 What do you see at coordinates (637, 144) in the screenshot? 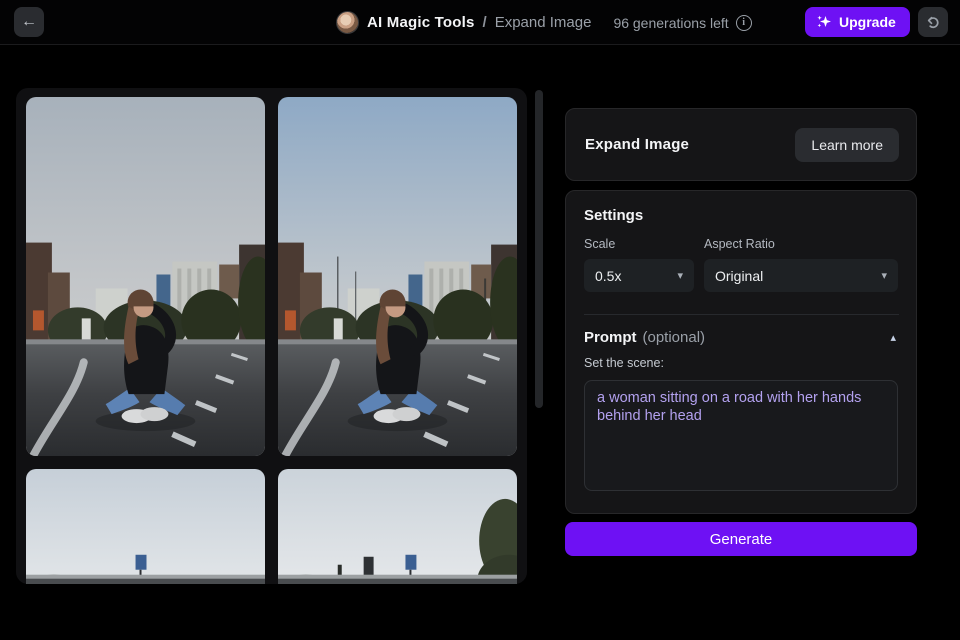
I see `tool-title: Expand Image` at bounding box center [637, 144].